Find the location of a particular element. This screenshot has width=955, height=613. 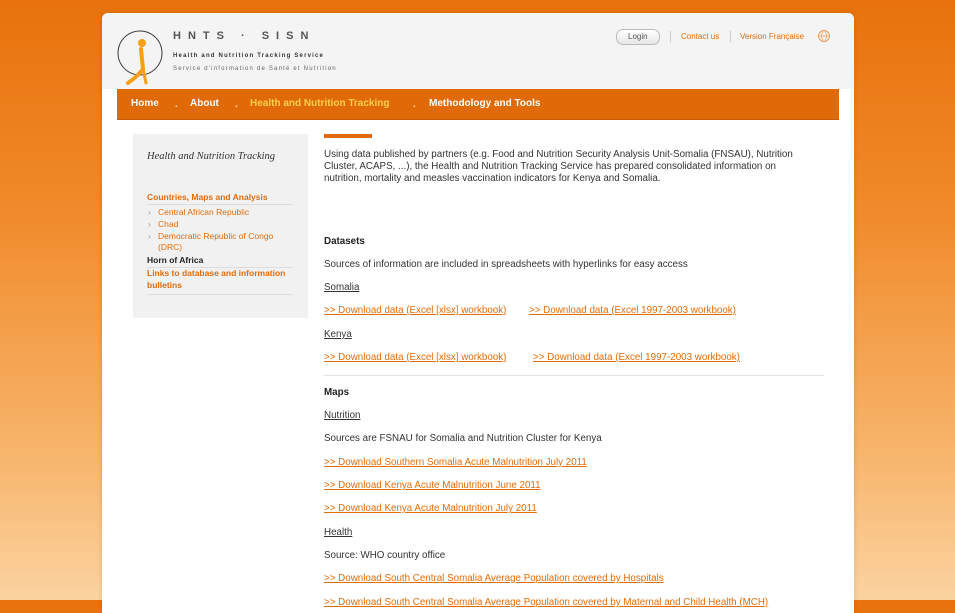

sidebar-item-chad: Chad is located at coordinates (220, 224).